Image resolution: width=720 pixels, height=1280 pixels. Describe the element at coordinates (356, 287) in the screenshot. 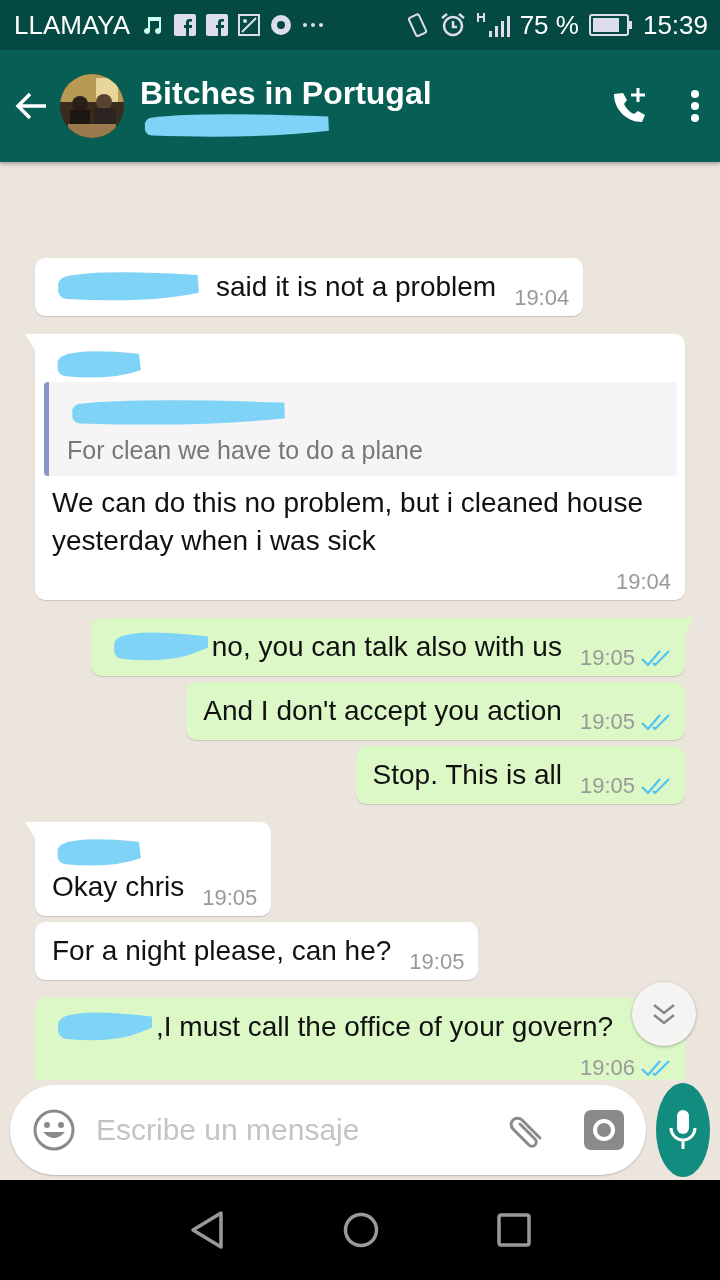

I see `message-text: said it is not a problem` at that location.